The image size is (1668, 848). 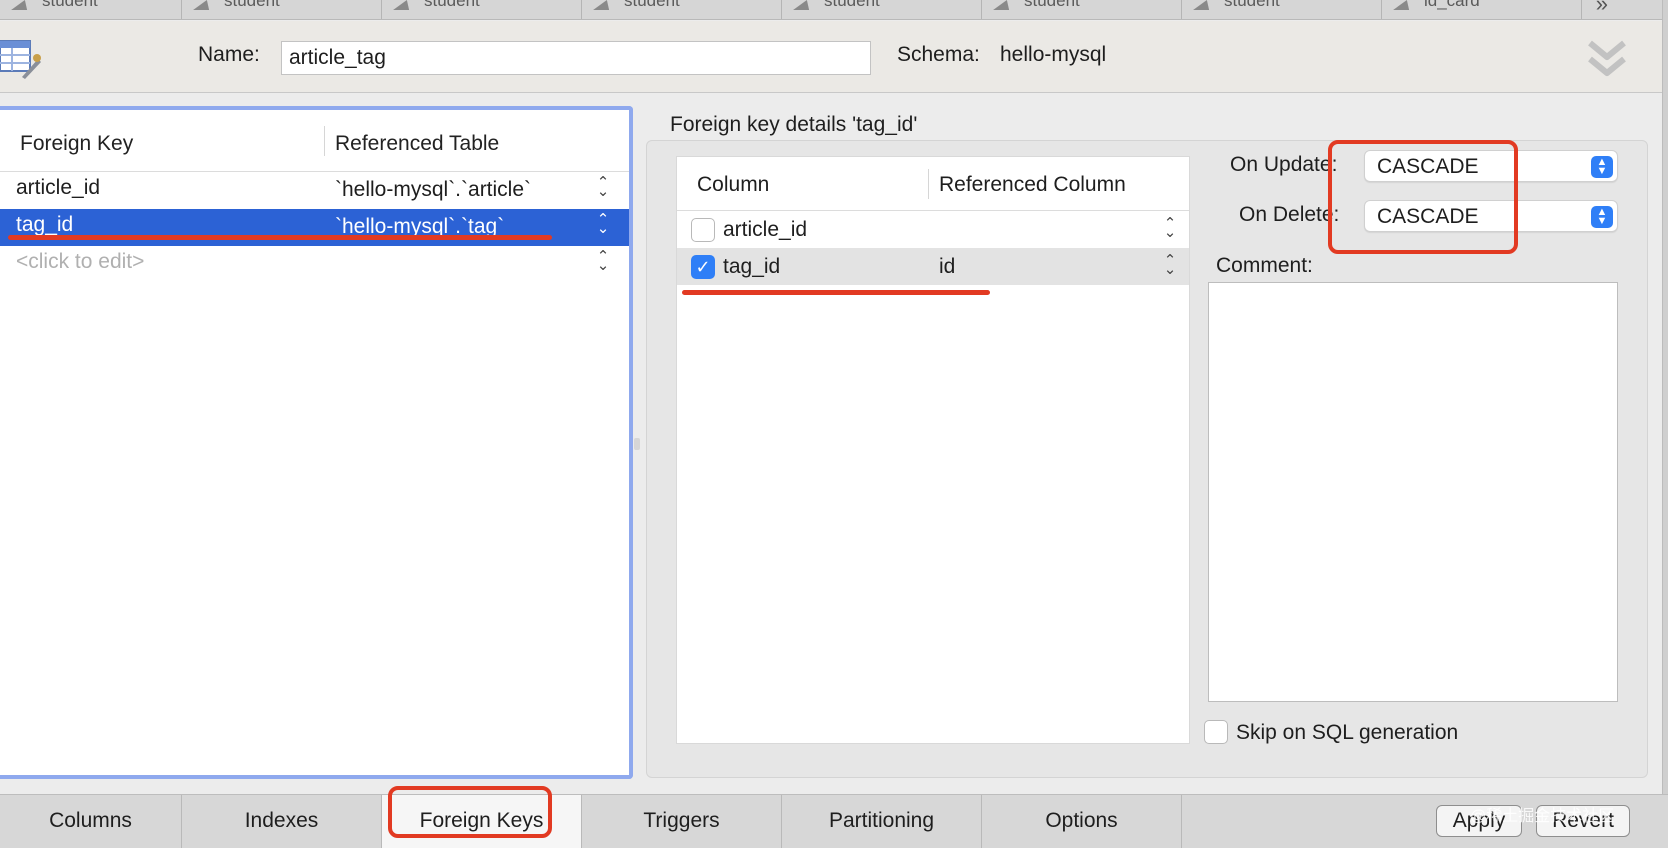 What do you see at coordinates (80, 262) in the screenshot?
I see `click-to-edit-placeholder: <click to edit>` at bounding box center [80, 262].